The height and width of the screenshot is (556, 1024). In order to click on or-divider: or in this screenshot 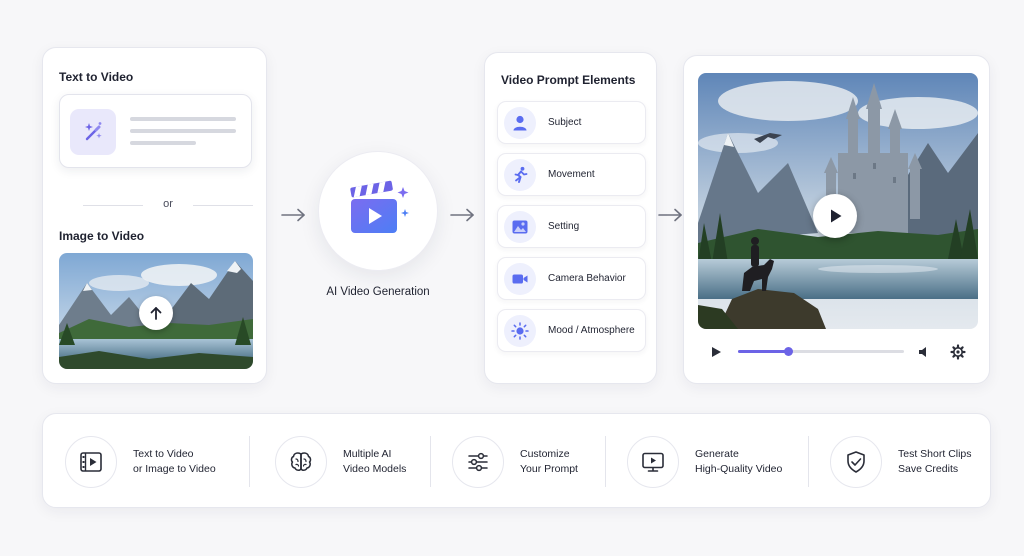, I will do `click(168, 205)`.